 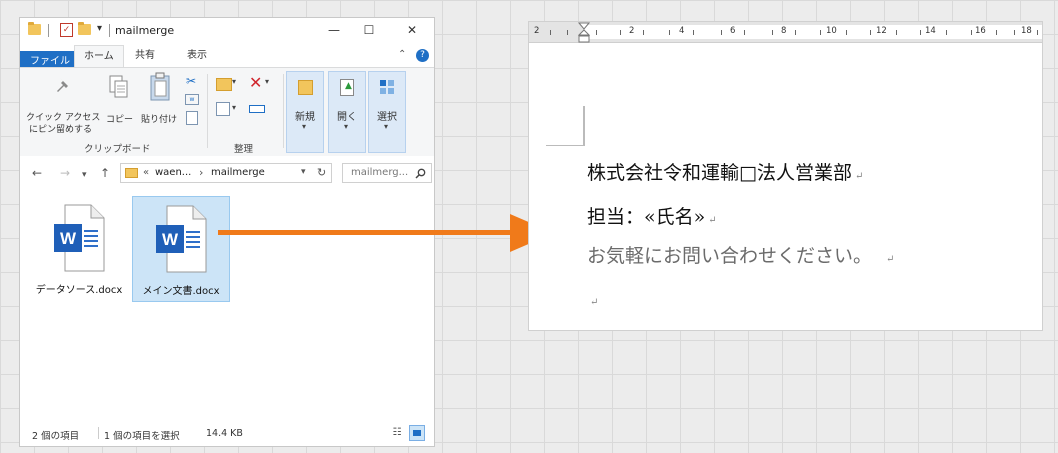 I want to click on help-icon: ?, so click(x=422, y=55).